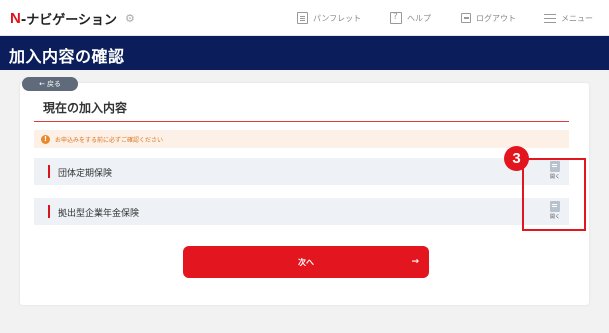 This screenshot has width=609, height=333. What do you see at coordinates (419, 18) in the screenshot?
I see `nav-help-label: ヘルプ` at bounding box center [419, 18].